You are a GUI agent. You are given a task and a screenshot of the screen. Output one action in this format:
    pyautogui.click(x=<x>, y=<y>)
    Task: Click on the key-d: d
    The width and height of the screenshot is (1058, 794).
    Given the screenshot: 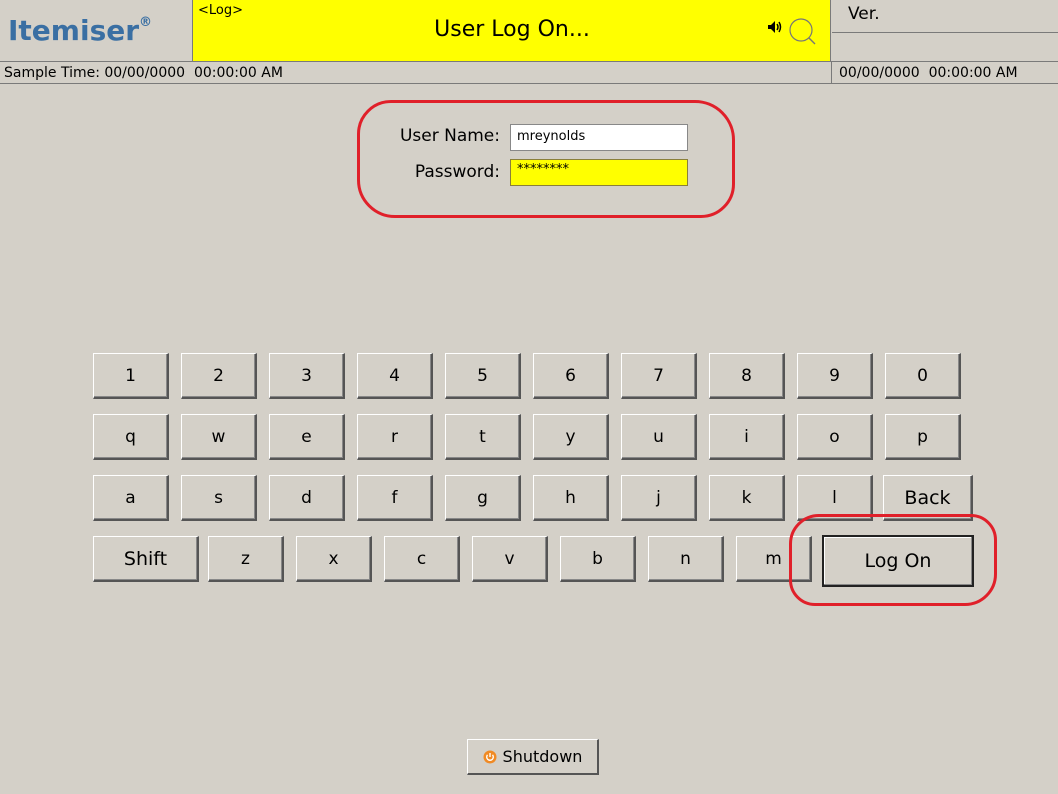 What is the action you would take?
    pyautogui.click(x=307, y=498)
    